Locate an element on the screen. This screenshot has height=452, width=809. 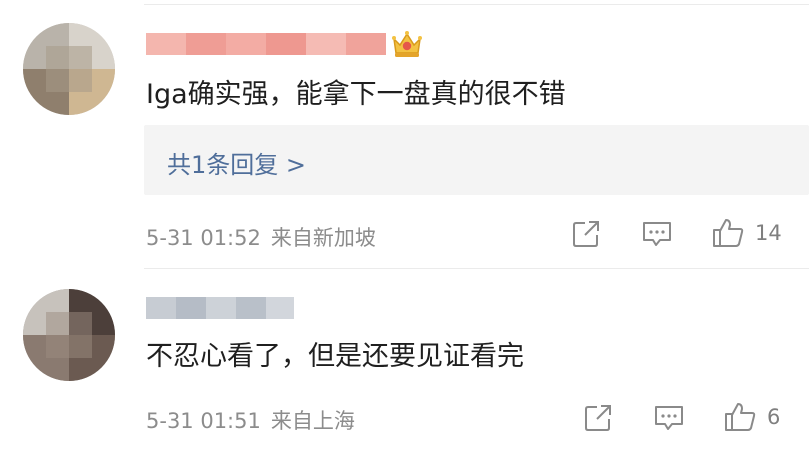
comment-meta: 5-31 01:51 来自上海 is located at coordinates (255, 420).